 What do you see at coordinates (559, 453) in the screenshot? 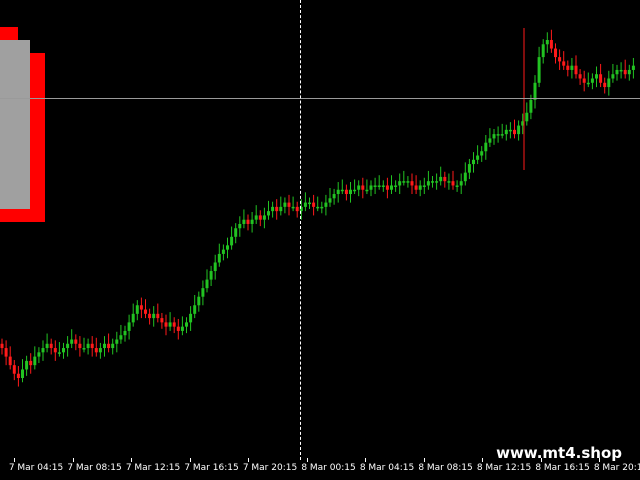
I see `watermark: www.mt4.shop` at bounding box center [559, 453].